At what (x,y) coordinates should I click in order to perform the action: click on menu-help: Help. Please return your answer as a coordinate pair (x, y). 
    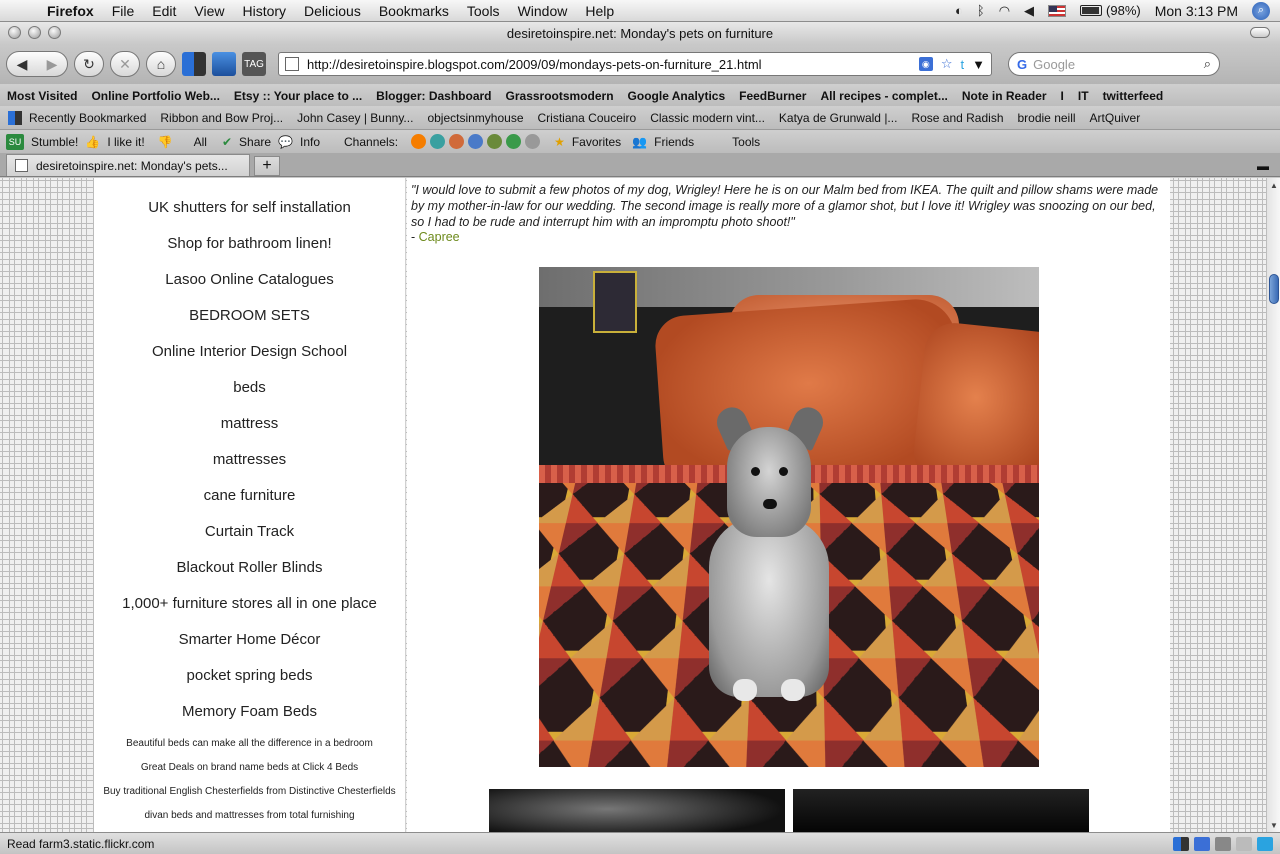
    Looking at the image, I should click on (599, 11).